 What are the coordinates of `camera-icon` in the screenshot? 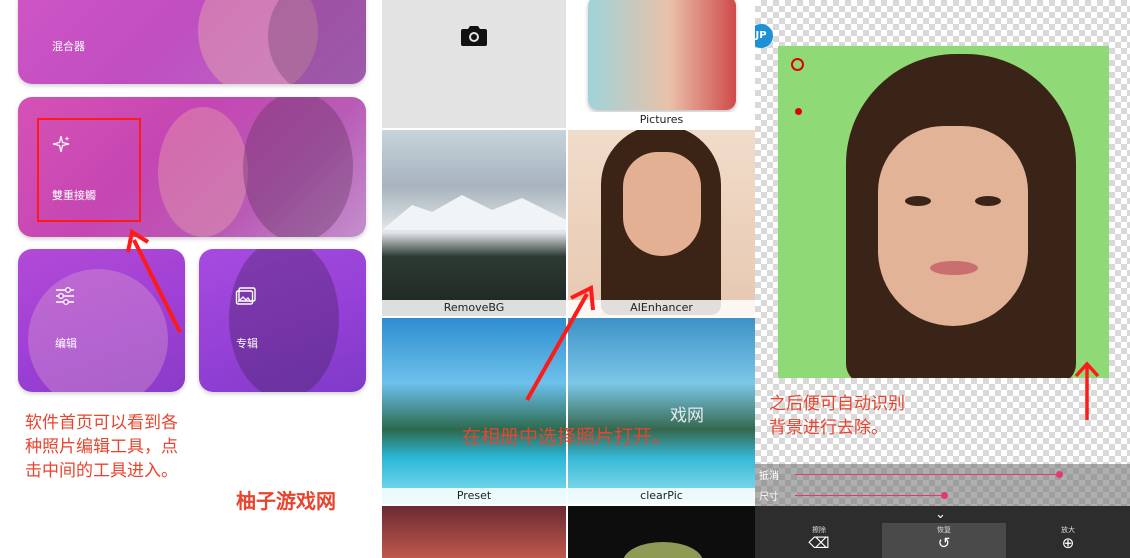 It's located at (474, 36).